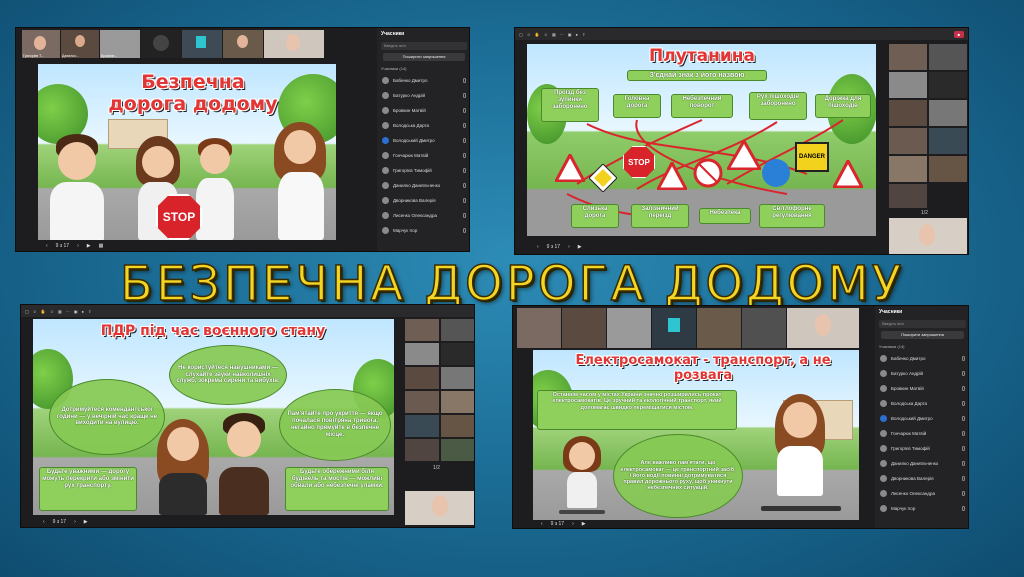 This screenshot has width=1024, height=577. What do you see at coordinates (921, 463) in the screenshot?
I see `participant-row: Данилко Даниїльченко` at bounding box center [921, 463].